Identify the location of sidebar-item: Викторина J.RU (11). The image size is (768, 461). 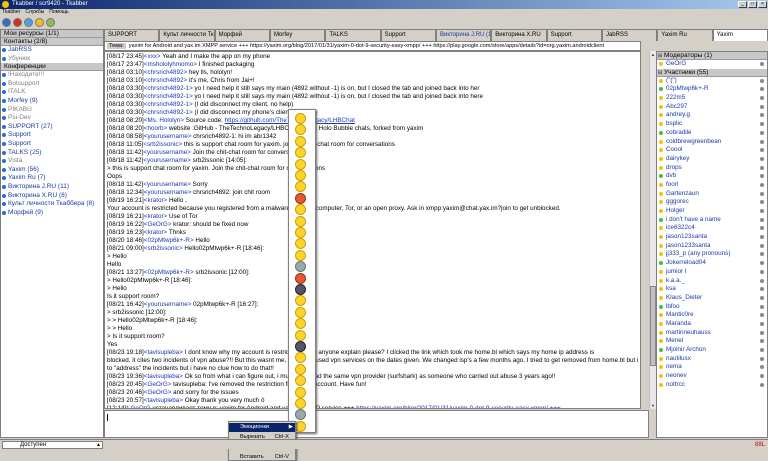
(52, 187).